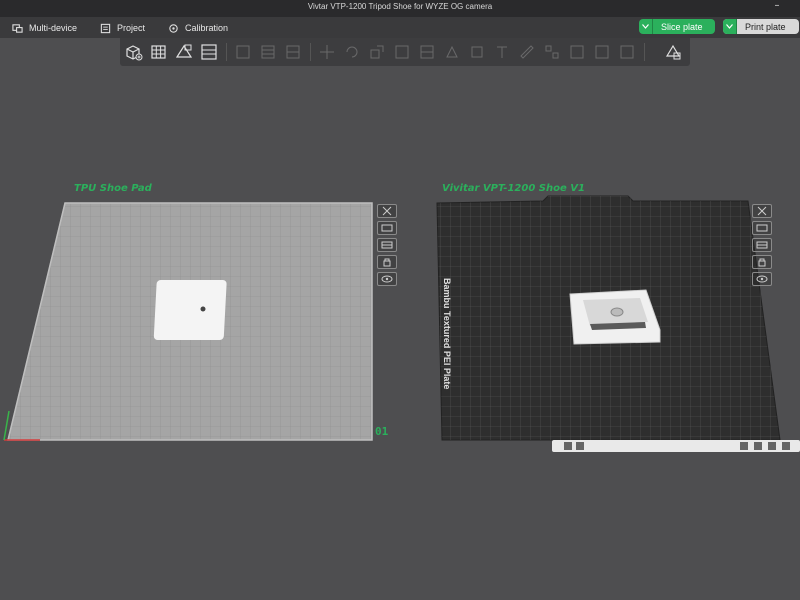 This screenshot has height=600, width=800. I want to click on mesh-boolean-icon, so click(627, 52).